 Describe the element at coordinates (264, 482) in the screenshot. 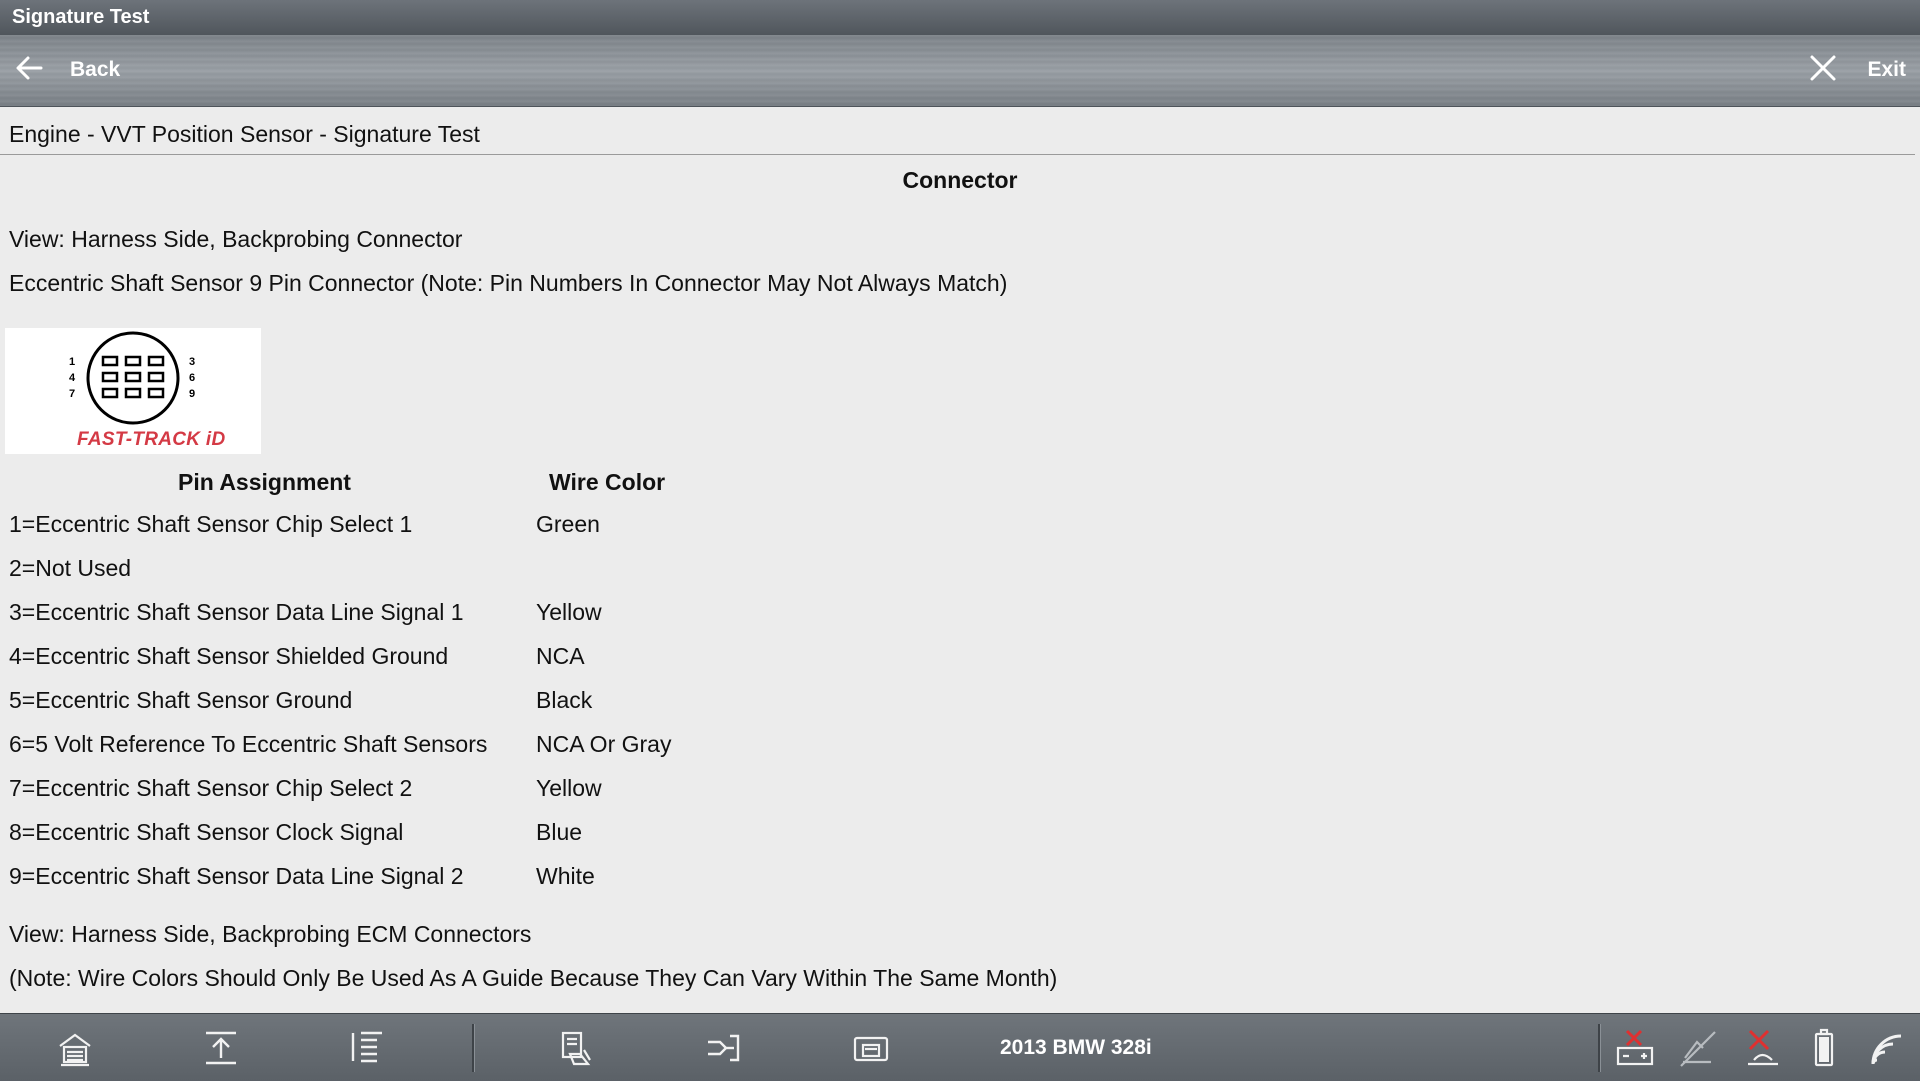

I see `pin-assignment-header: Pin Assignment` at that location.